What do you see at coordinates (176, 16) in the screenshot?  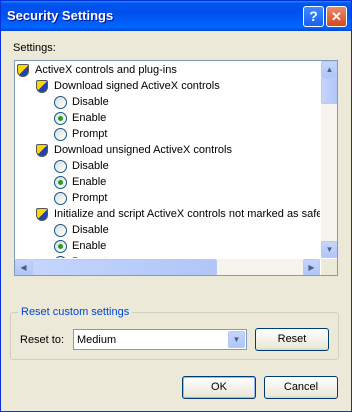 I see `title-bar: Security Settings ? ✕` at bounding box center [176, 16].